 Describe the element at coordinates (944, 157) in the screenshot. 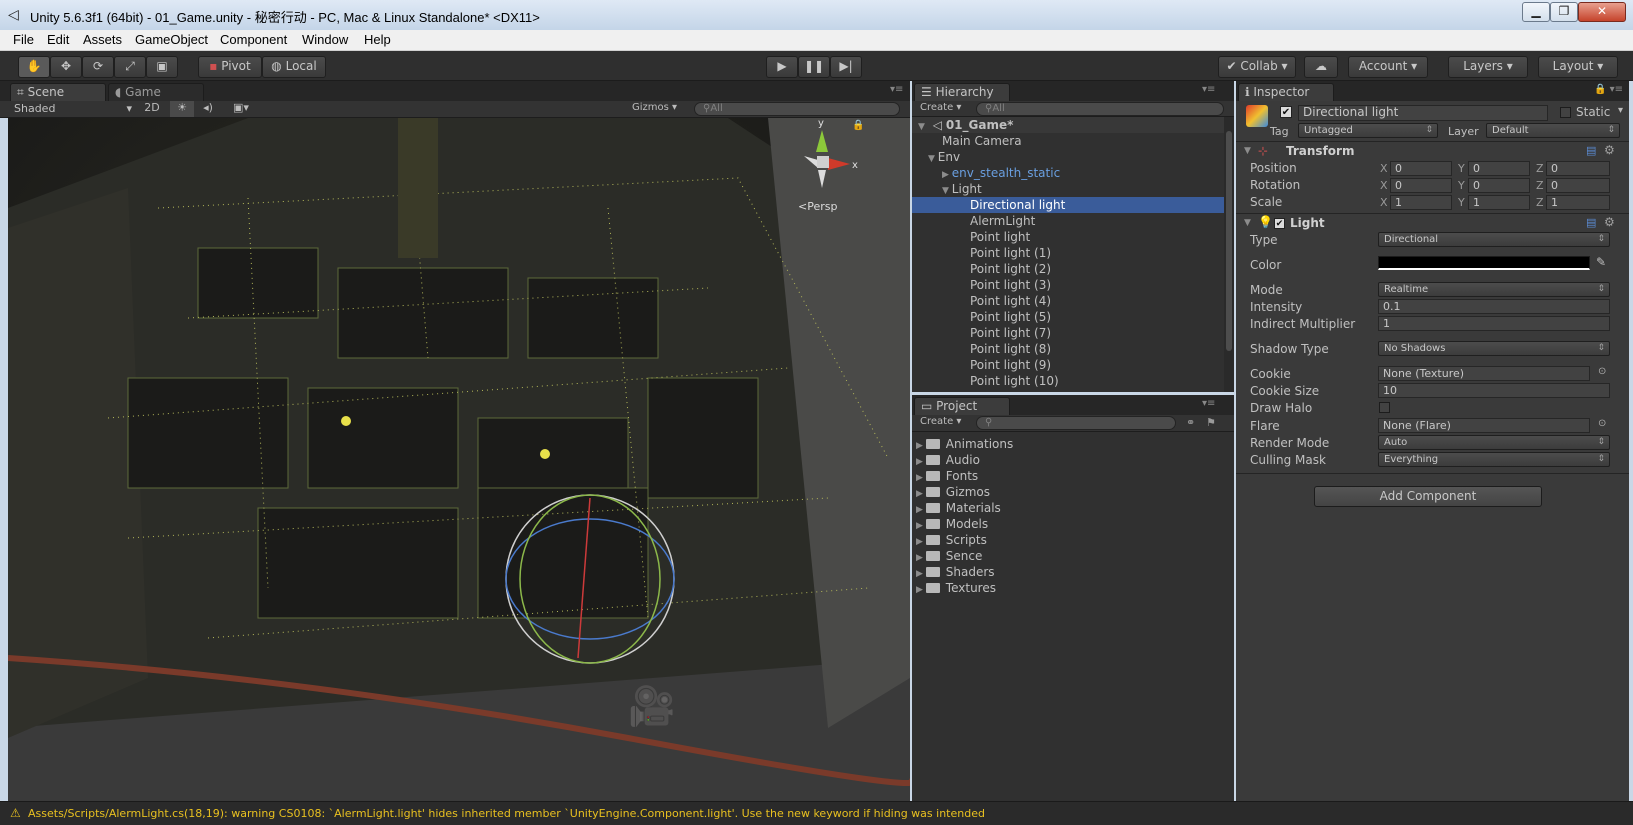

I see `tree-item-env: ▼ Env` at that location.